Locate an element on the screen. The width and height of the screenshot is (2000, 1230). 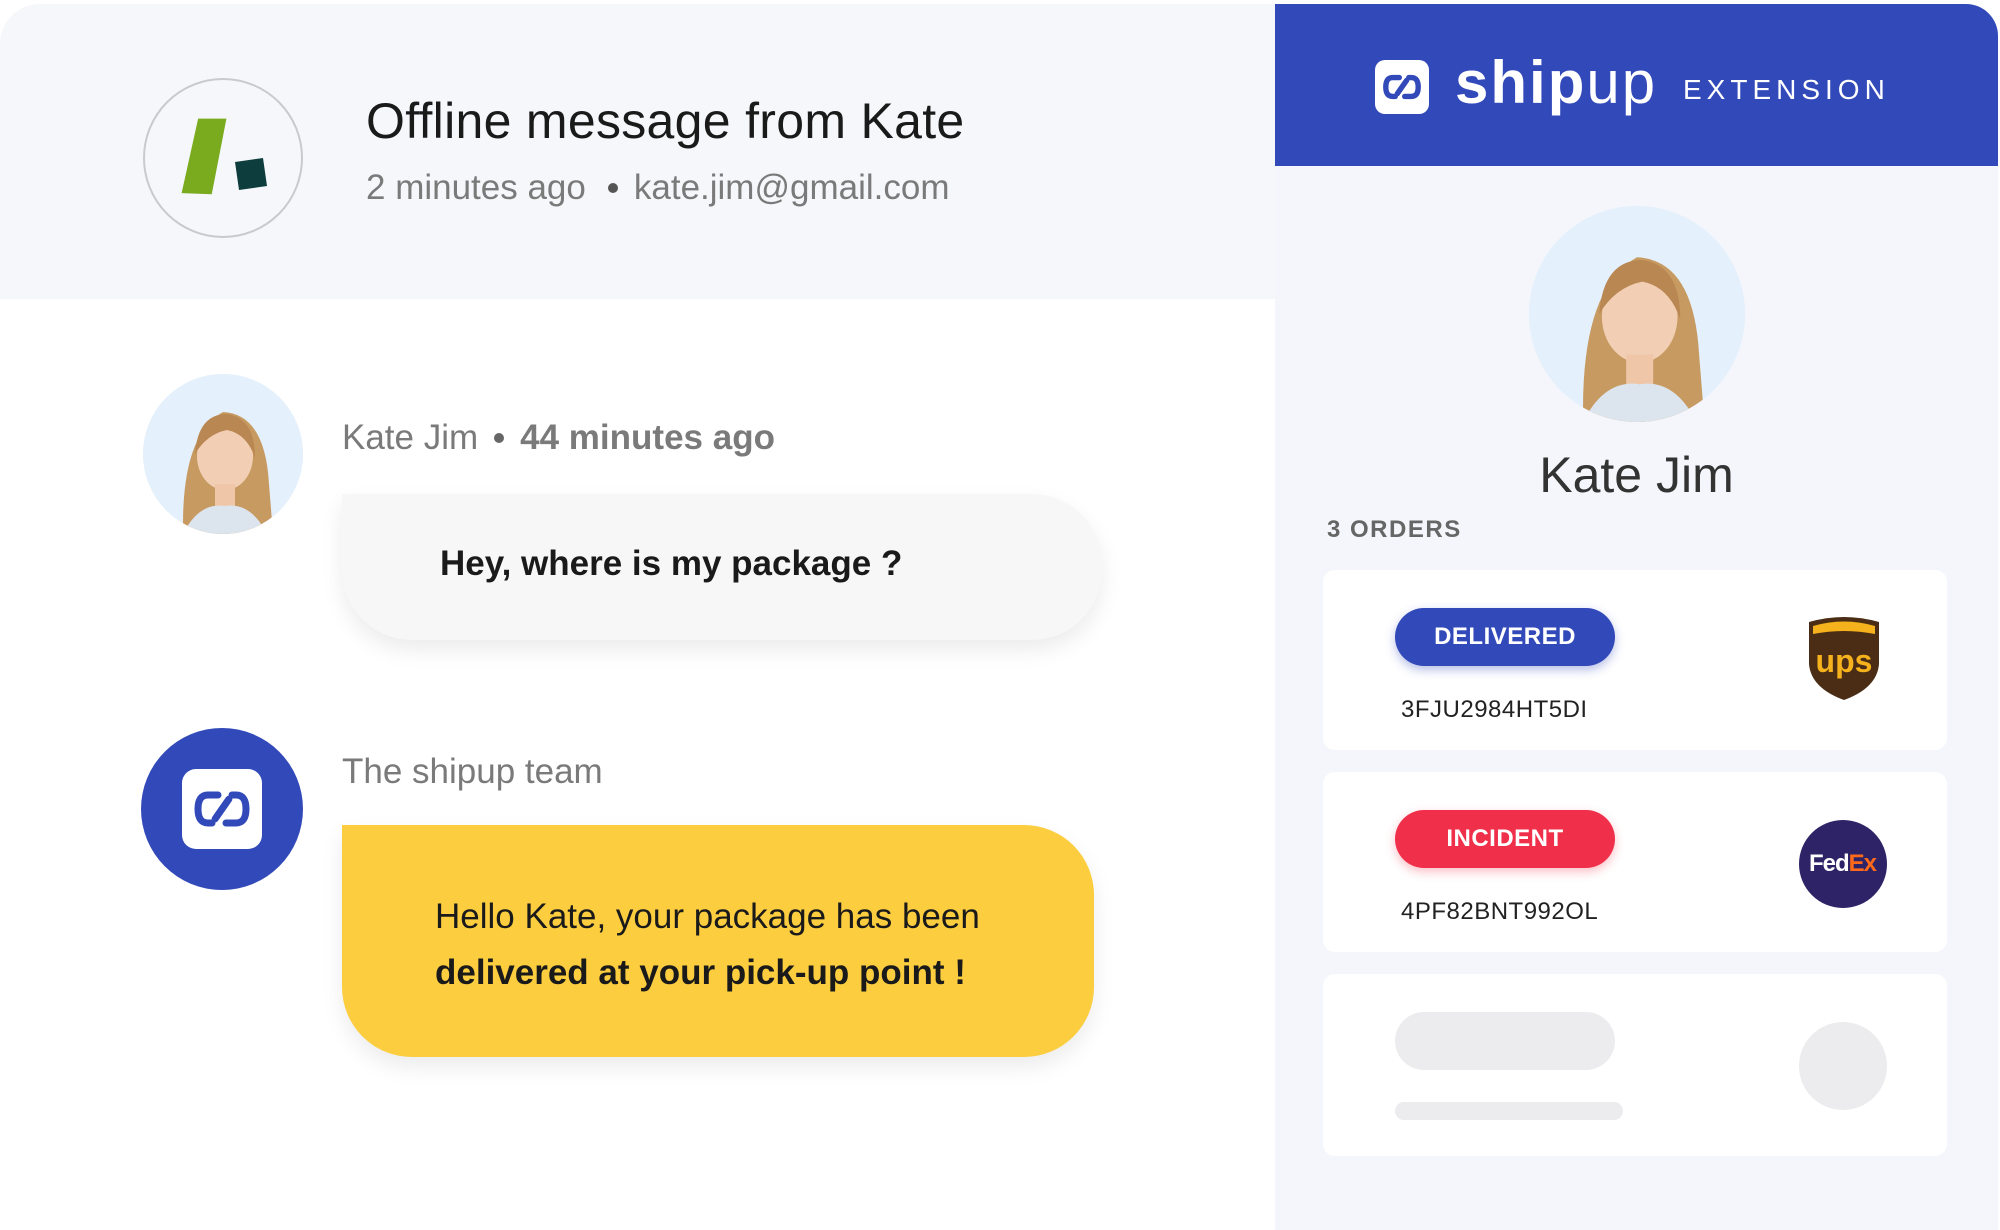
customer-profile-avatar is located at coordinates (1637, 314).